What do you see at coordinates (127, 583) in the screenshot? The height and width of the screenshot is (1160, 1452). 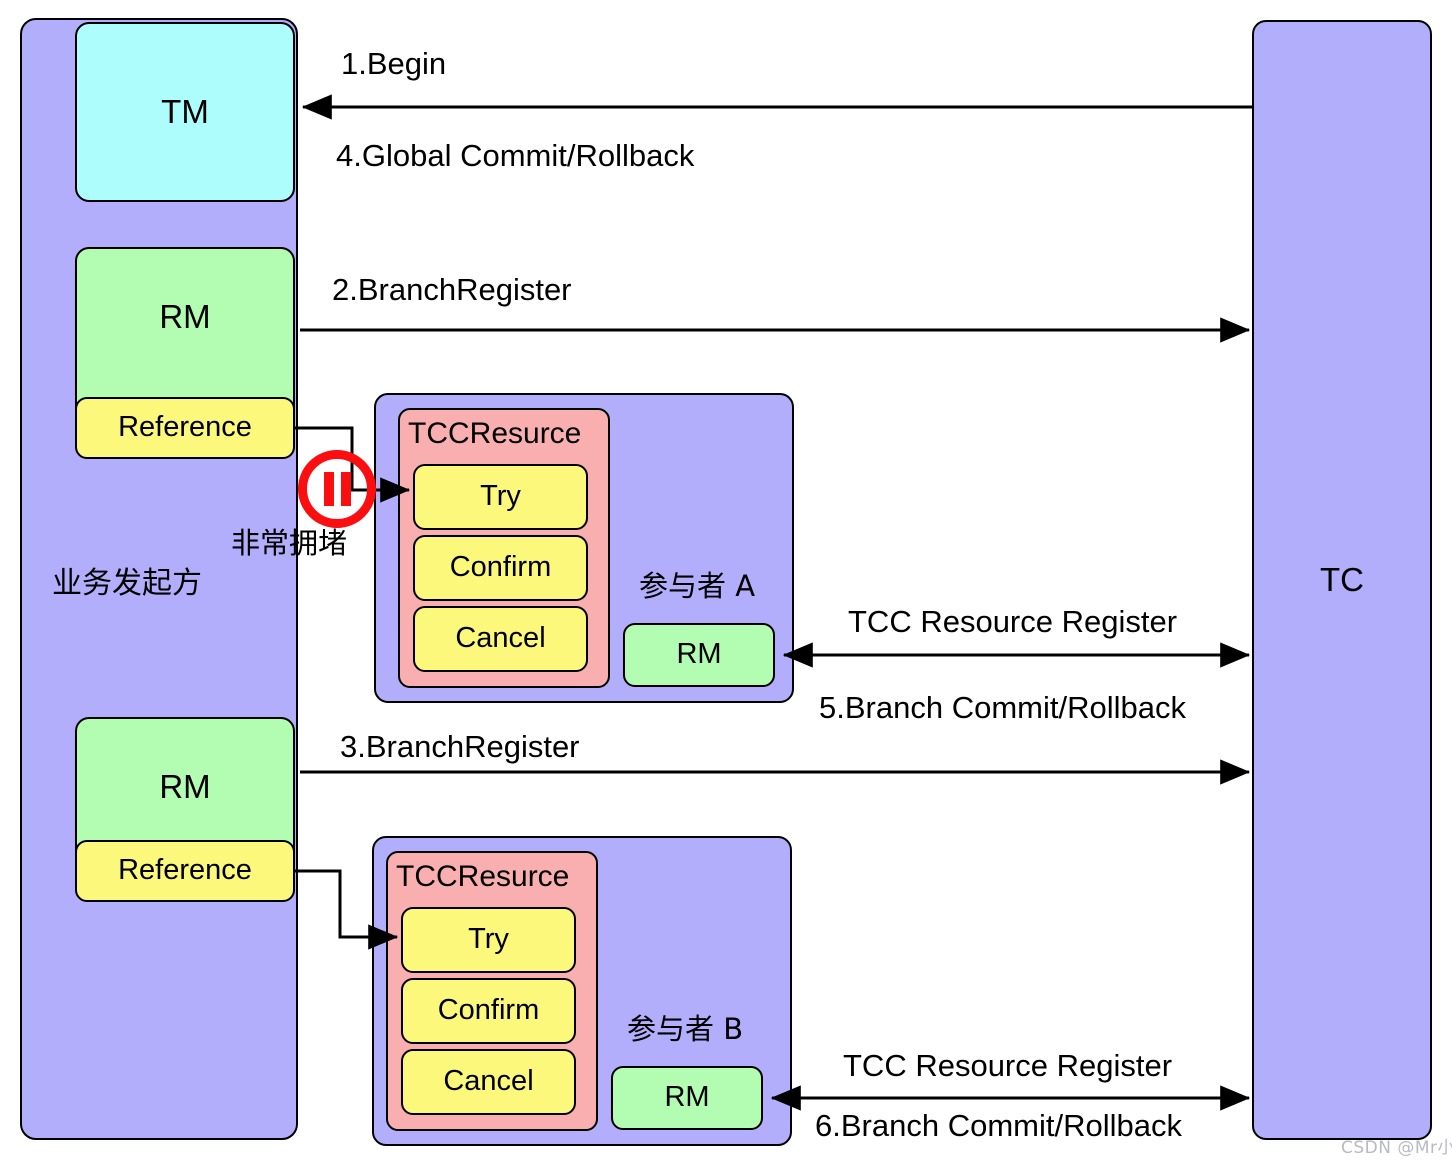 I see `initiator-label: 业务发起方` at bounding box center [127, 583].